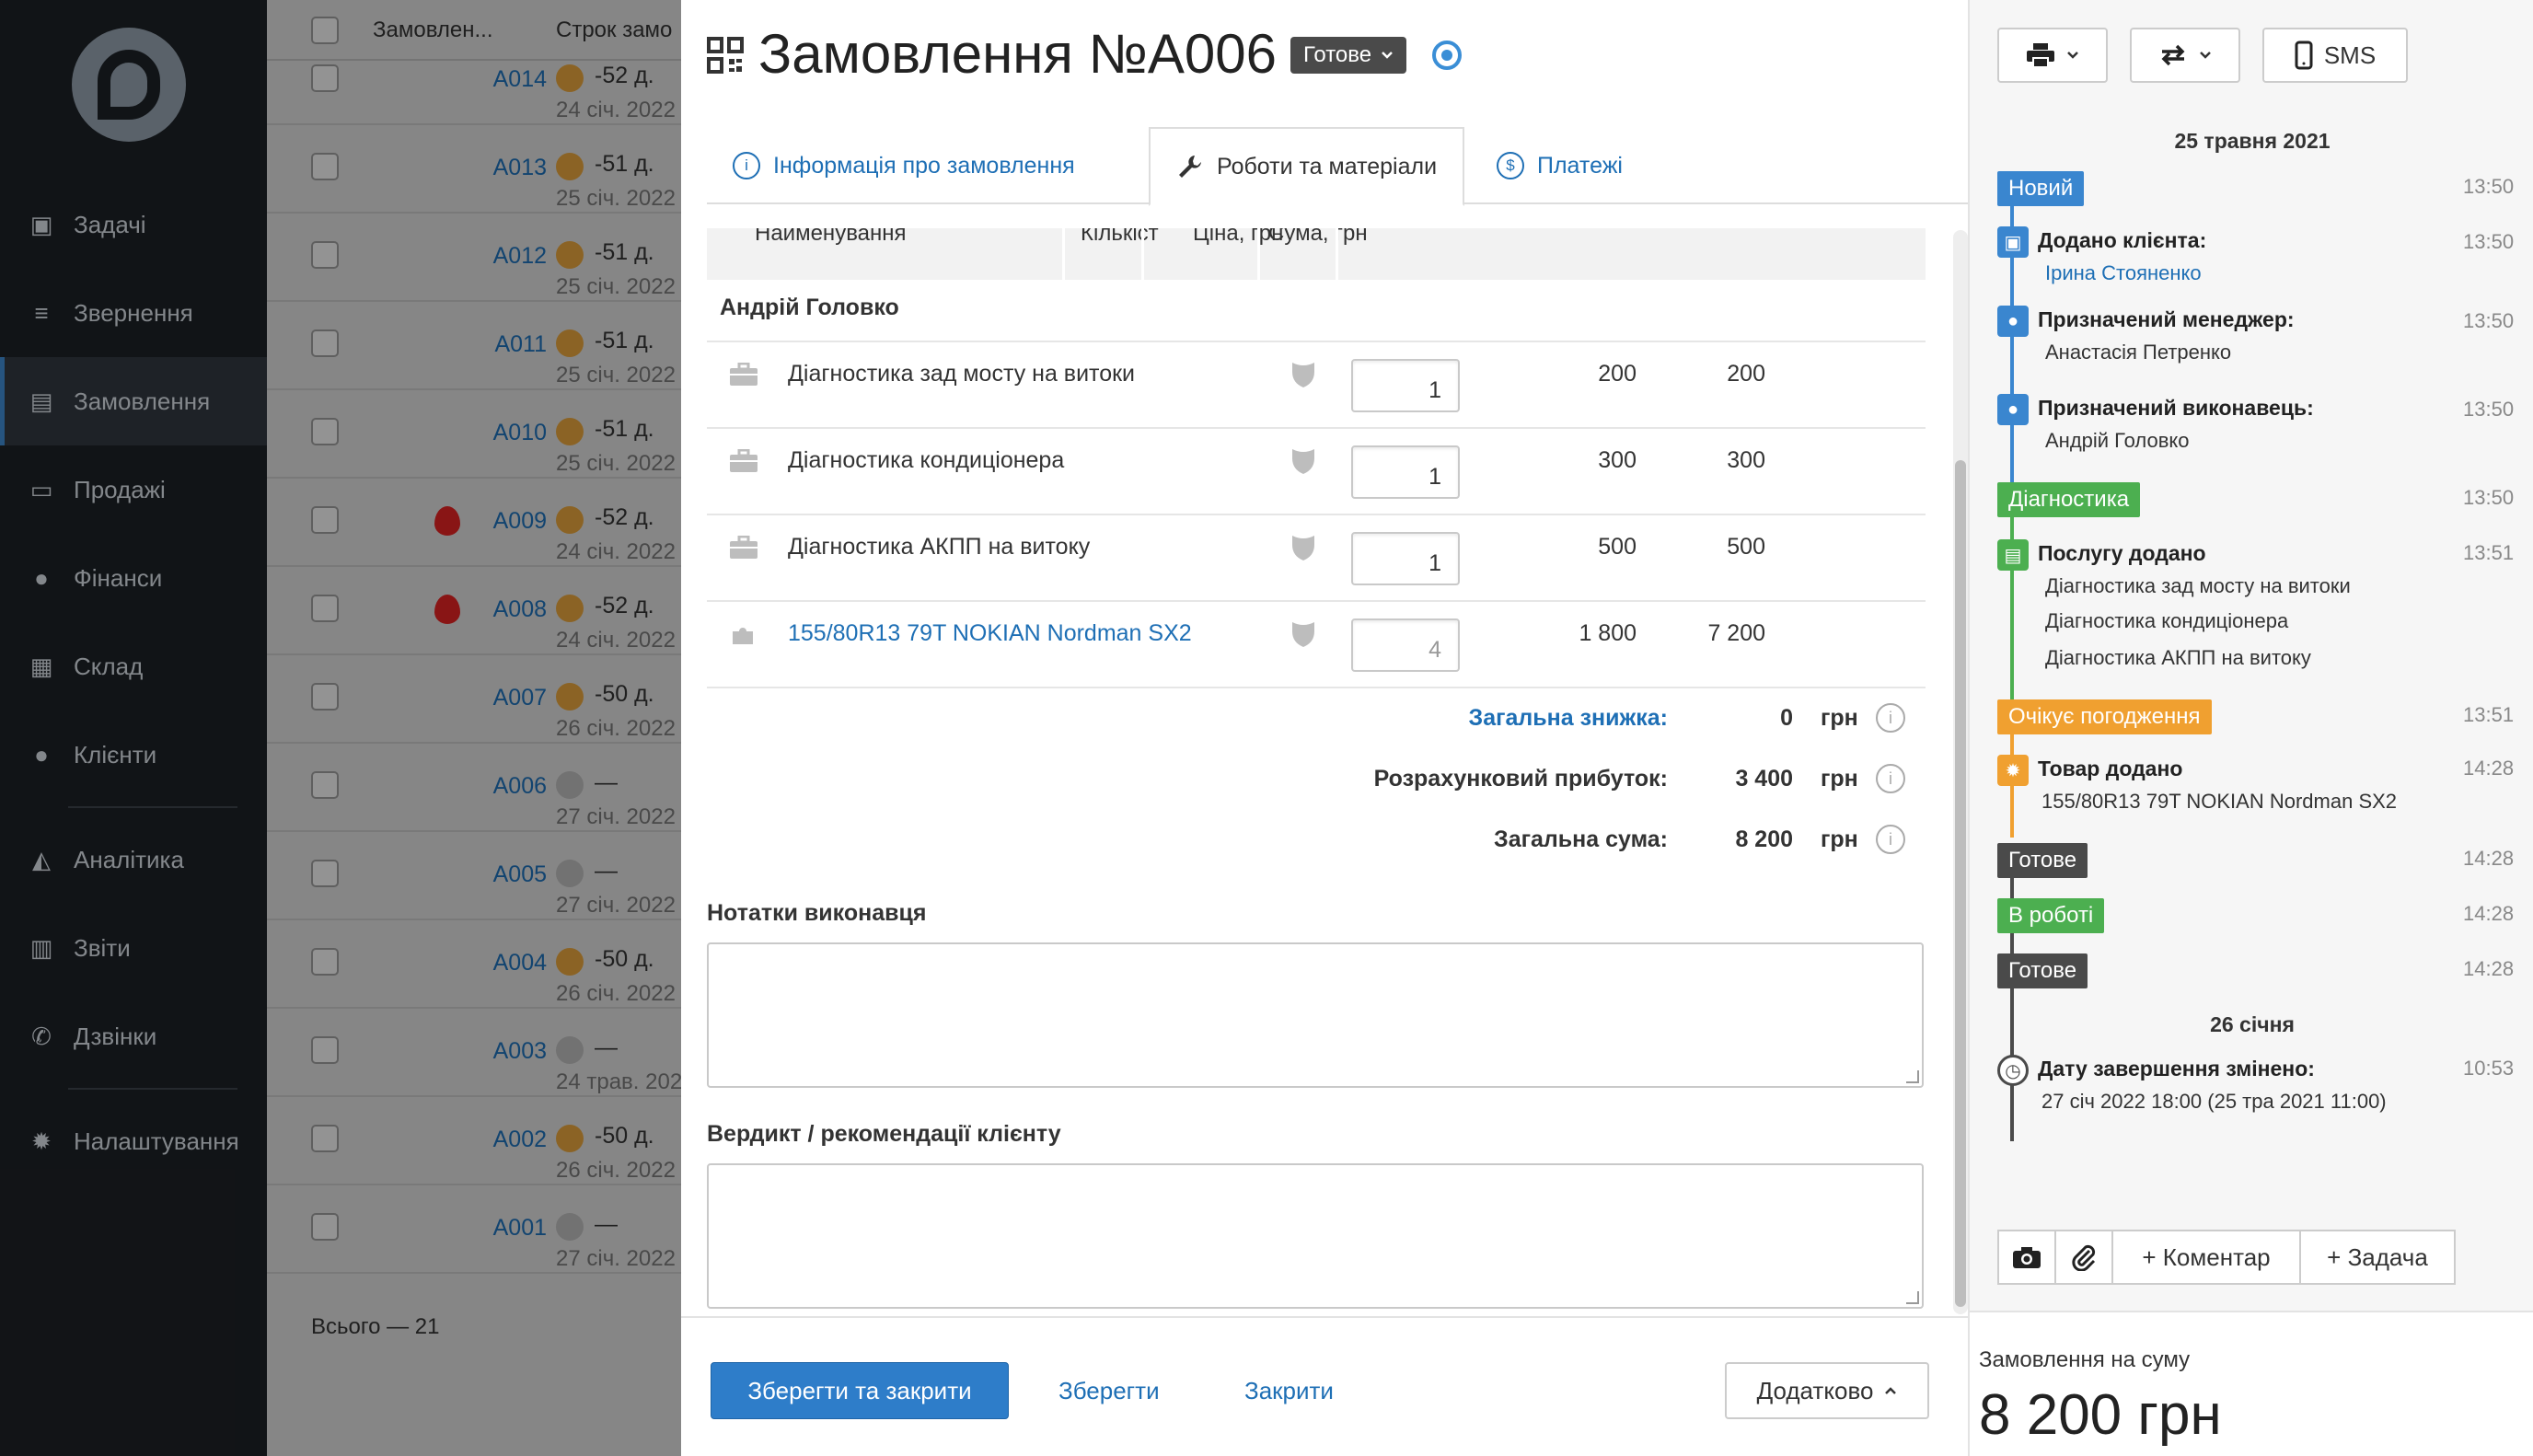  What do you see at coordinates (2122, 240) in the screenshot?
I see `event-title: Додано клієнта:` at bounding box center [2122, 240].